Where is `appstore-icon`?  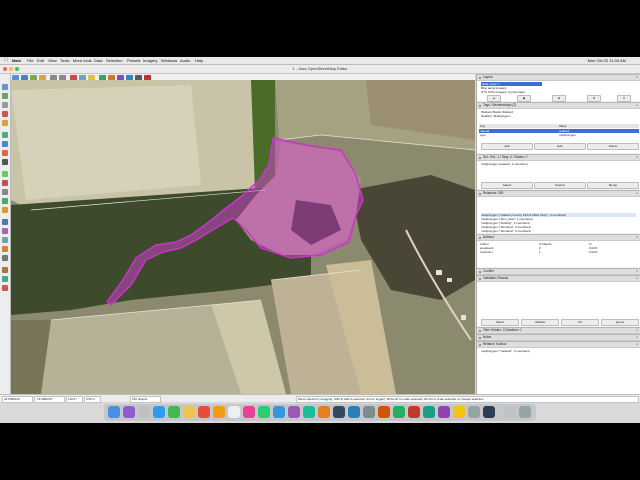 appstore-icon is located at coordinates (354, 412).